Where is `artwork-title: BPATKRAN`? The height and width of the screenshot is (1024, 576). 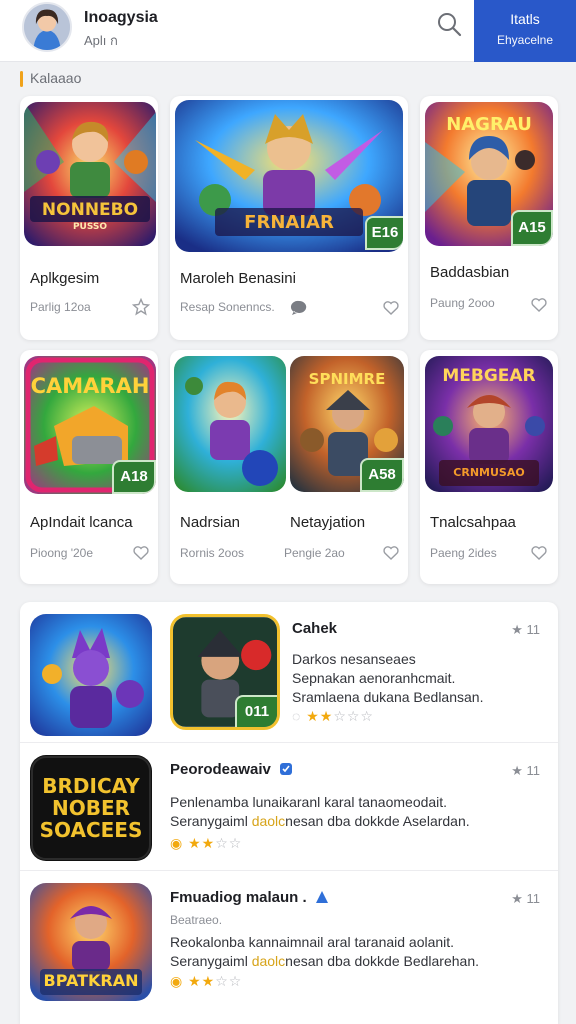
artwork-title: BPATKRAN is located at coordinates (91, 980).